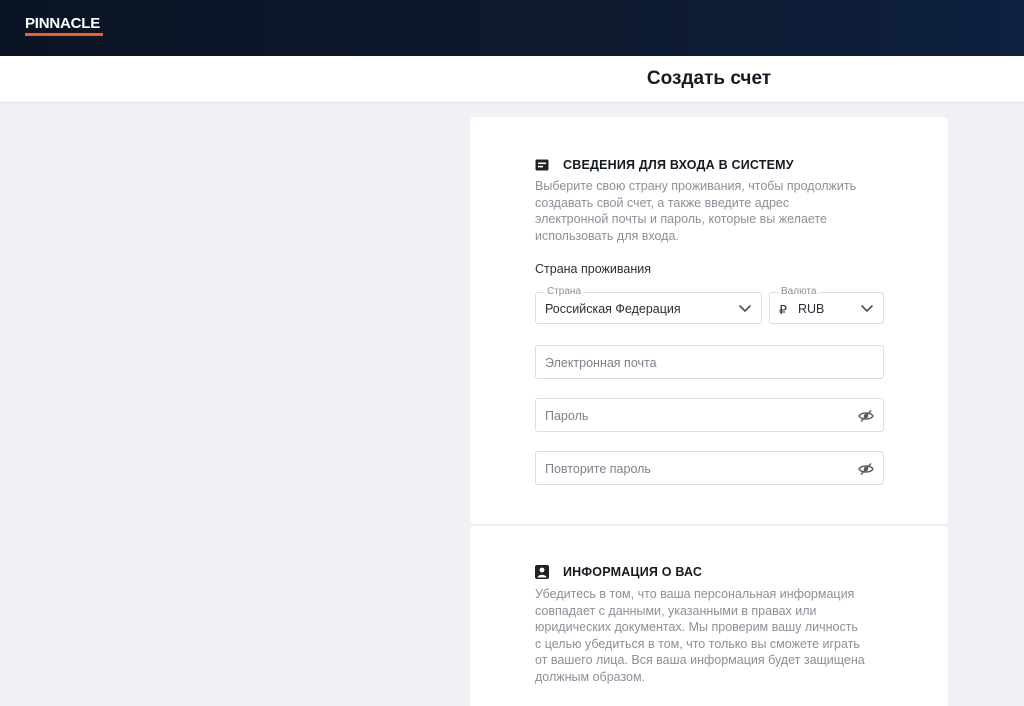 This screenshot has height=706, width=1024. What do you see at coordinates (678, 165) in the screenshot?
I see `login-section-title: СВЕДЕНИЯ ДЛЯ ВХОДА В СИСТЕМУ` at bounding box center [678, 165].